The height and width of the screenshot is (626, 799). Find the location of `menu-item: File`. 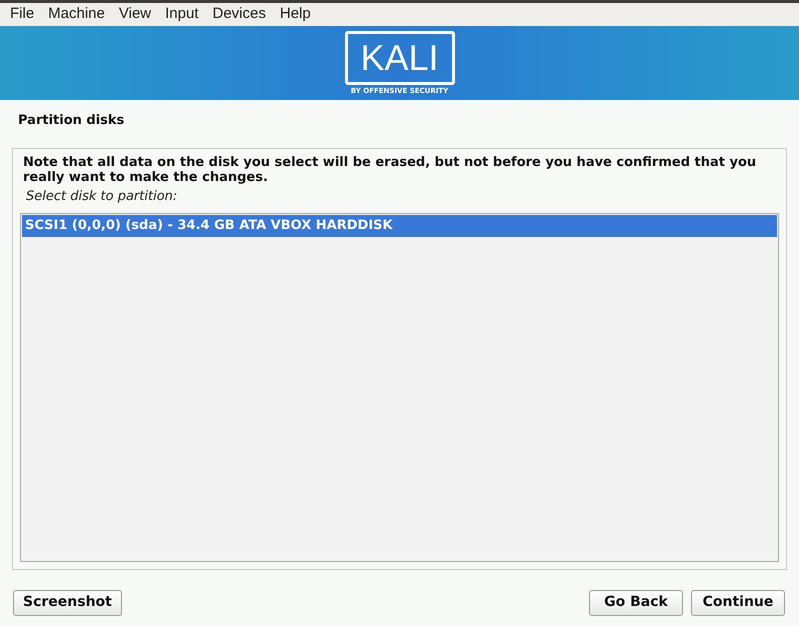

menu-item: File is located at coordinates (22, 14).